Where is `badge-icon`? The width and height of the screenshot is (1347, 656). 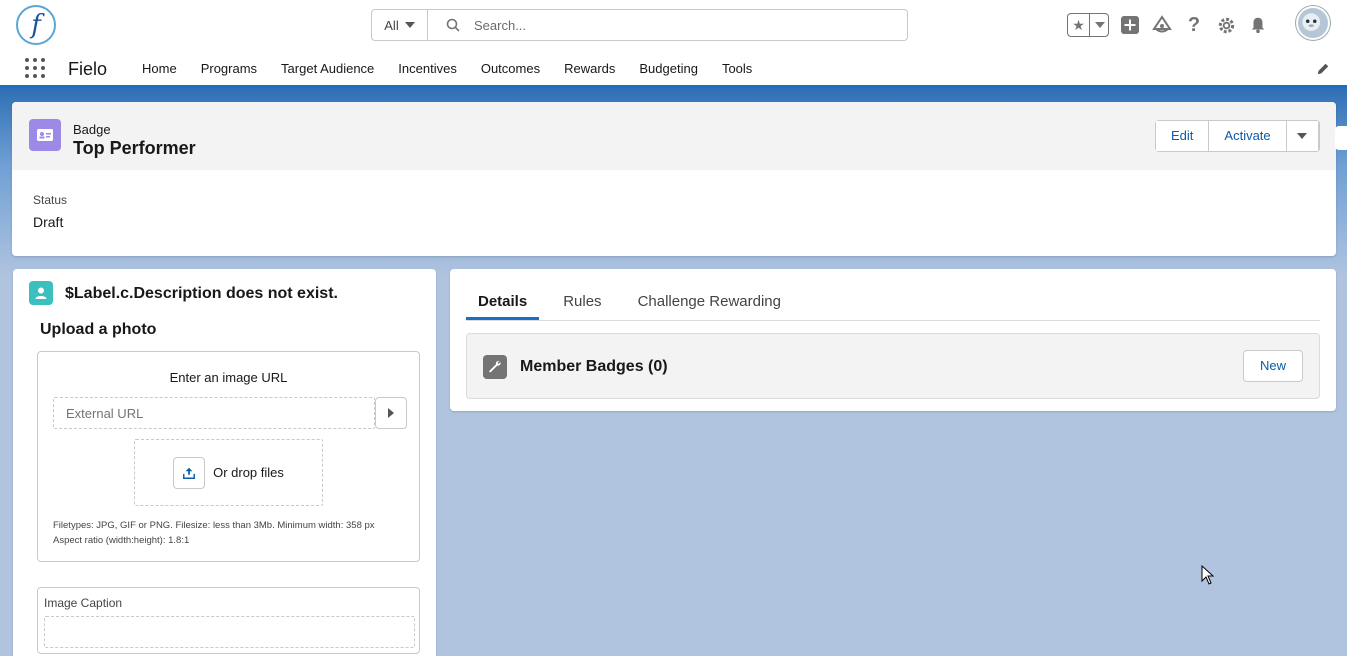
badge-icon is located at coordinates (45, 135).